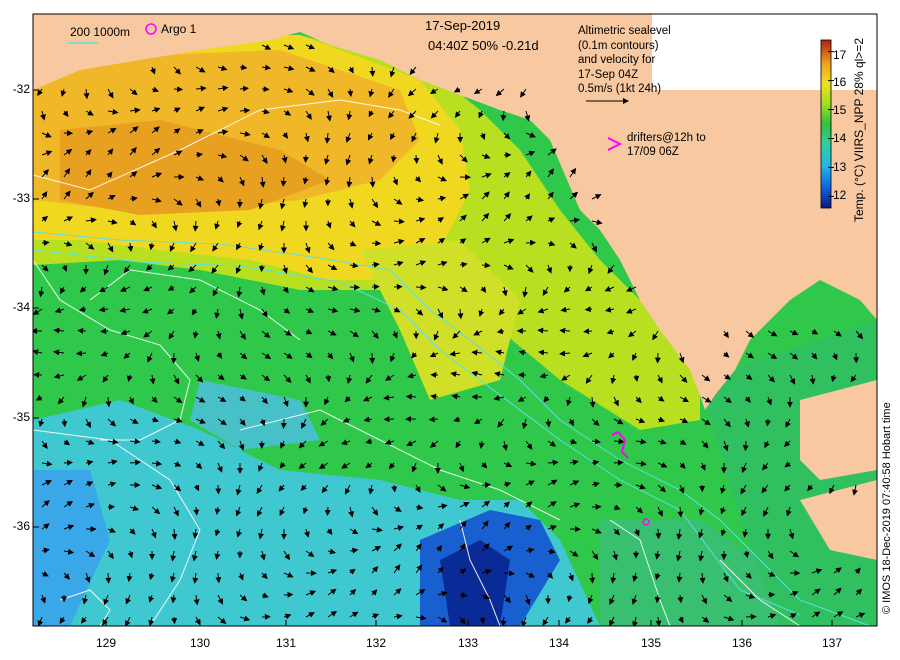 The height and width of the screenshot is (660, 900). What do you see at coordinates (840, 167) in the screenshot?
I see `colorbar-tick-label: 13` at bounding box center [840, 167].